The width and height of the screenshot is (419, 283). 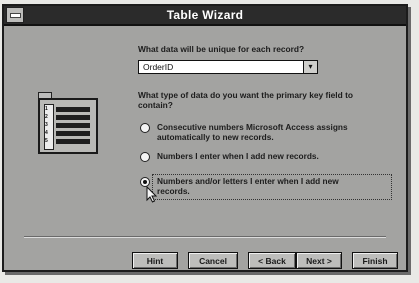 I want to click on finish-button: Finish, so click(x=375, y=260).